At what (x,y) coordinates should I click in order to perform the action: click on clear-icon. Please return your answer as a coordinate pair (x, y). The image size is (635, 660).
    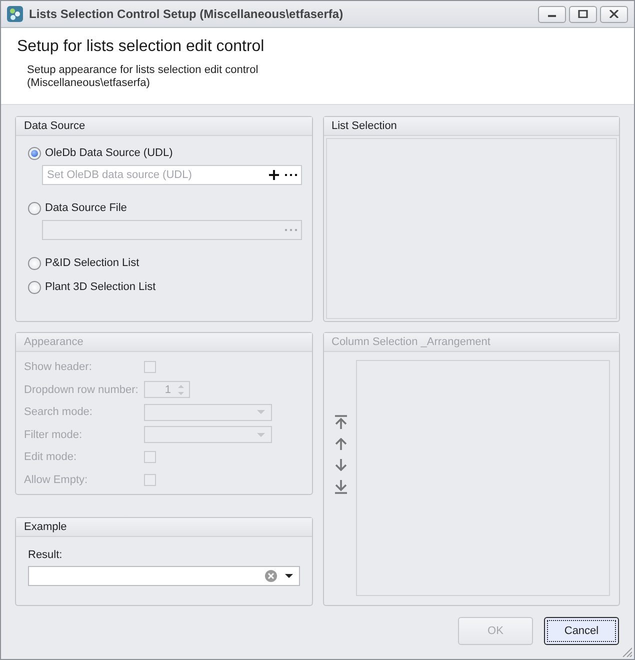
    Looking at the image, I should click on (270, 576).